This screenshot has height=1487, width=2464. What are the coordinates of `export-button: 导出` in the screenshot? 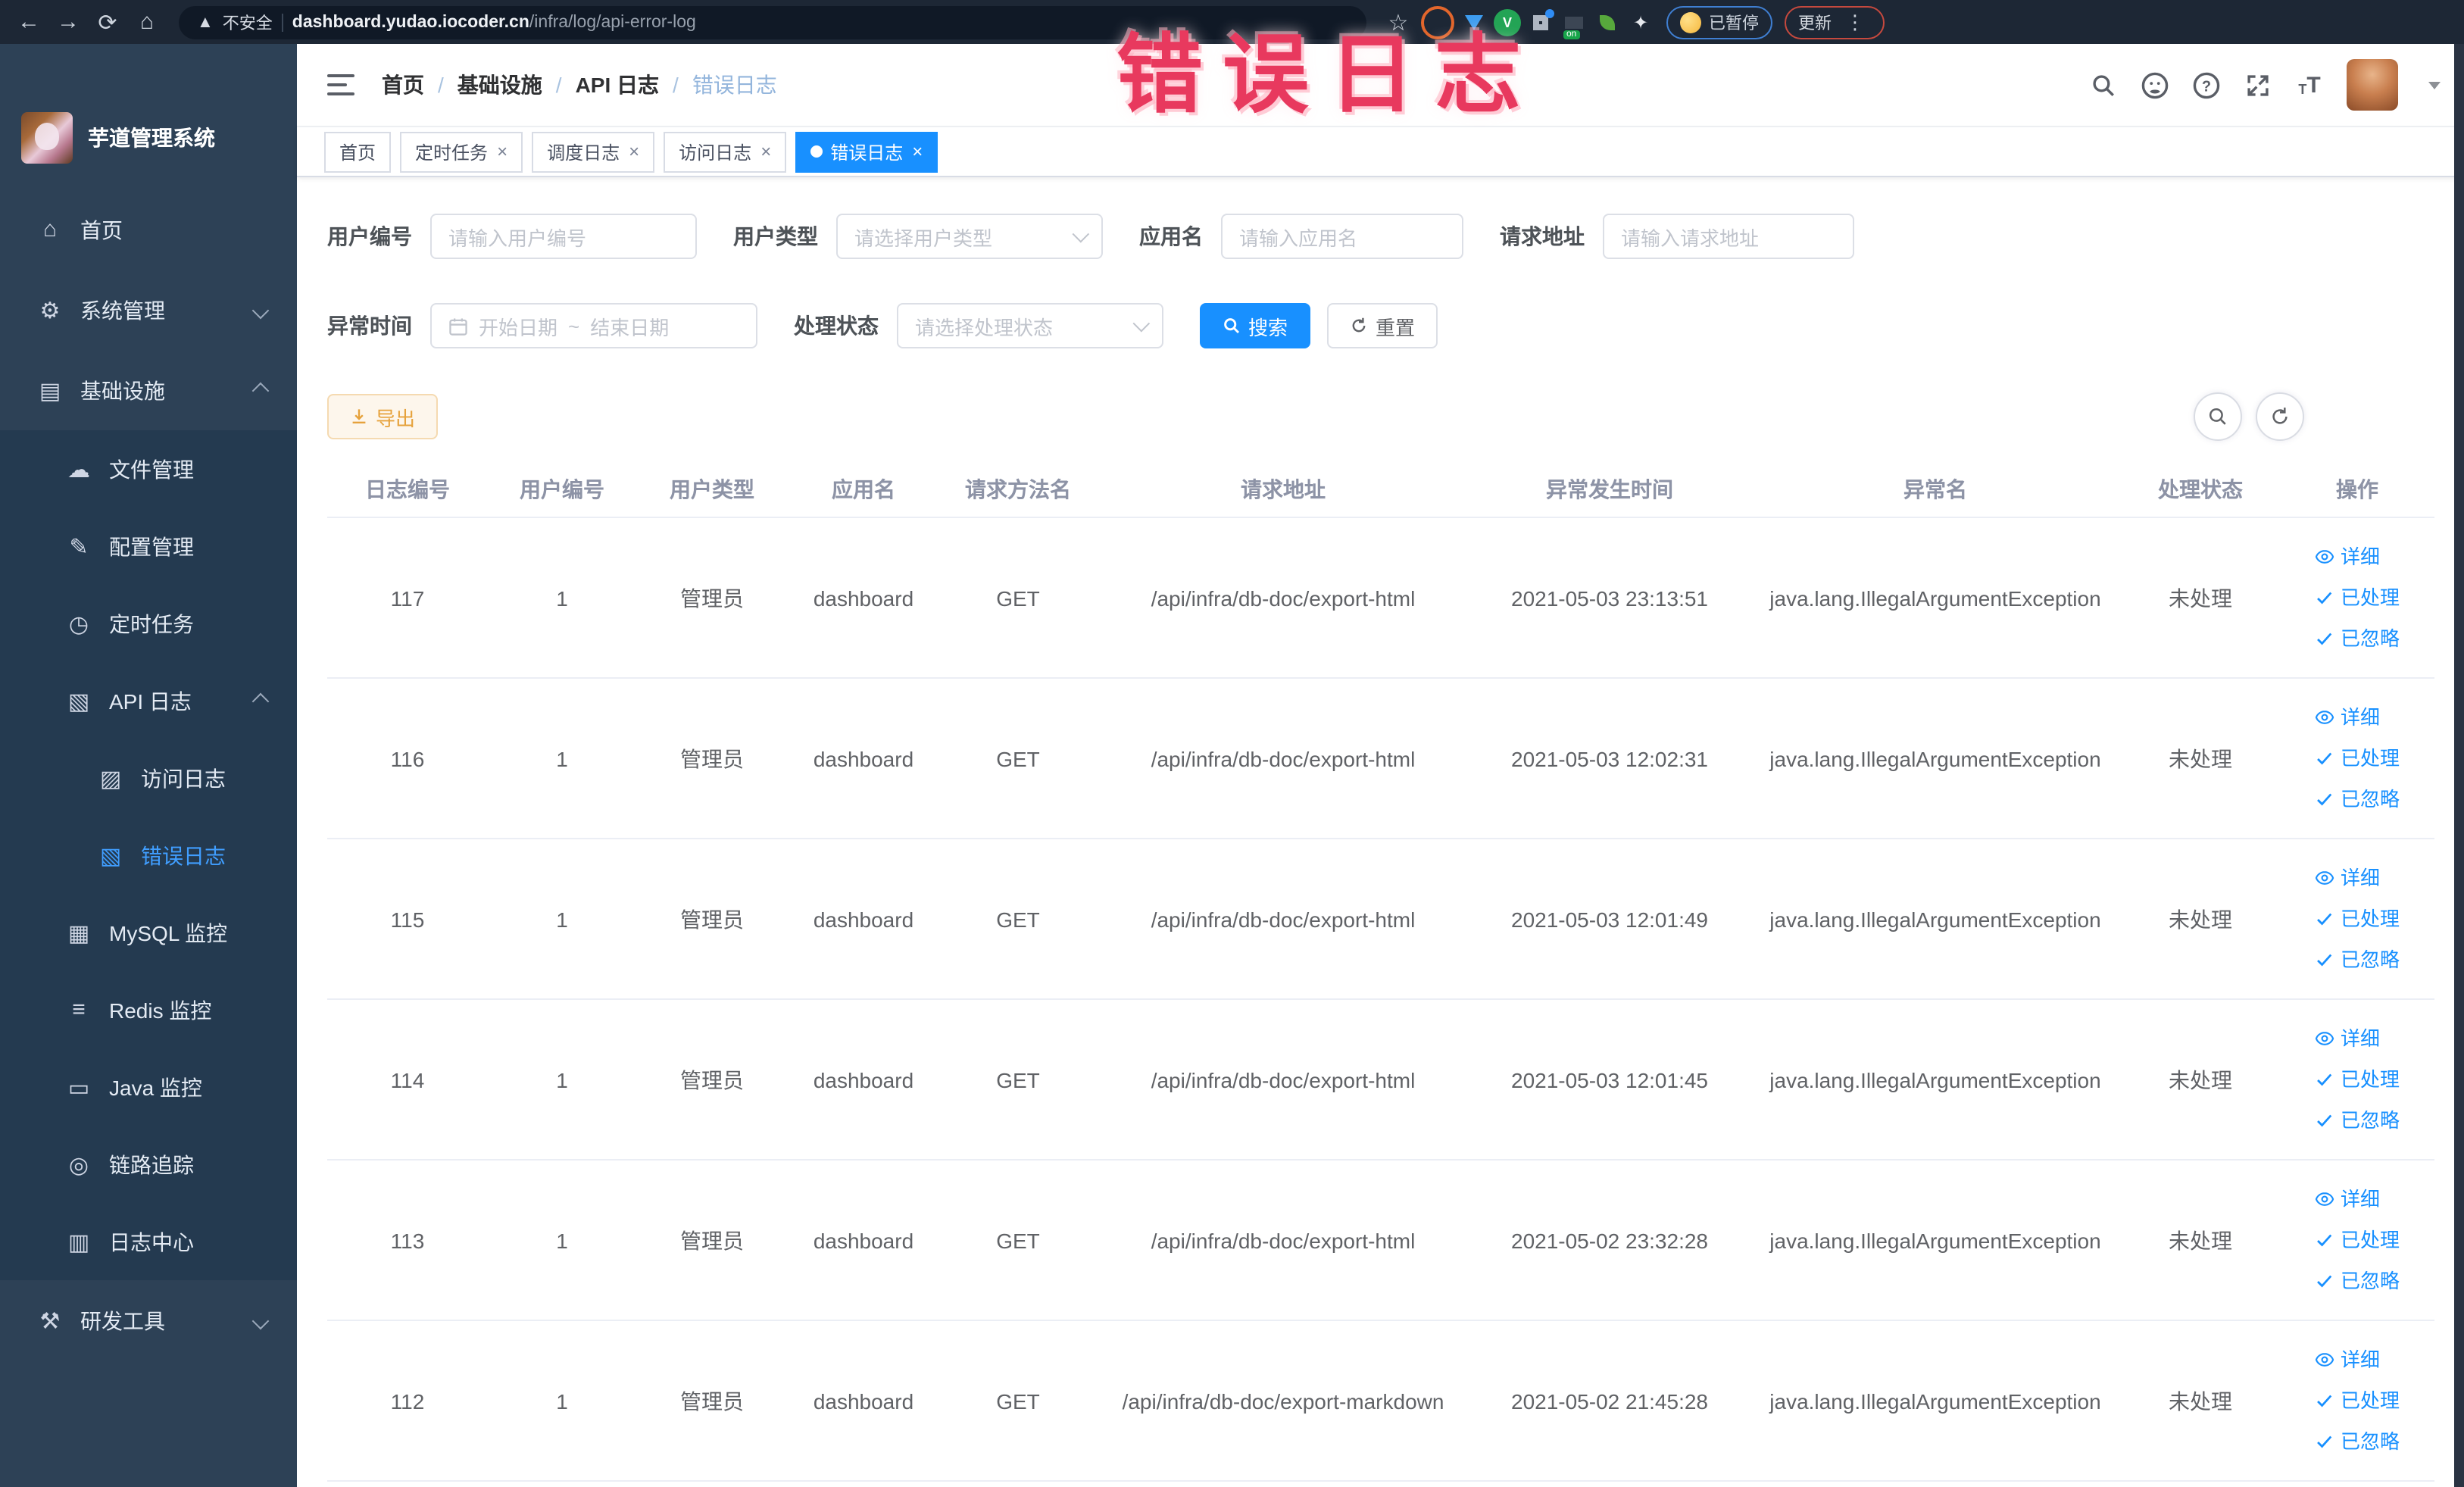 It's located at (383, 416).